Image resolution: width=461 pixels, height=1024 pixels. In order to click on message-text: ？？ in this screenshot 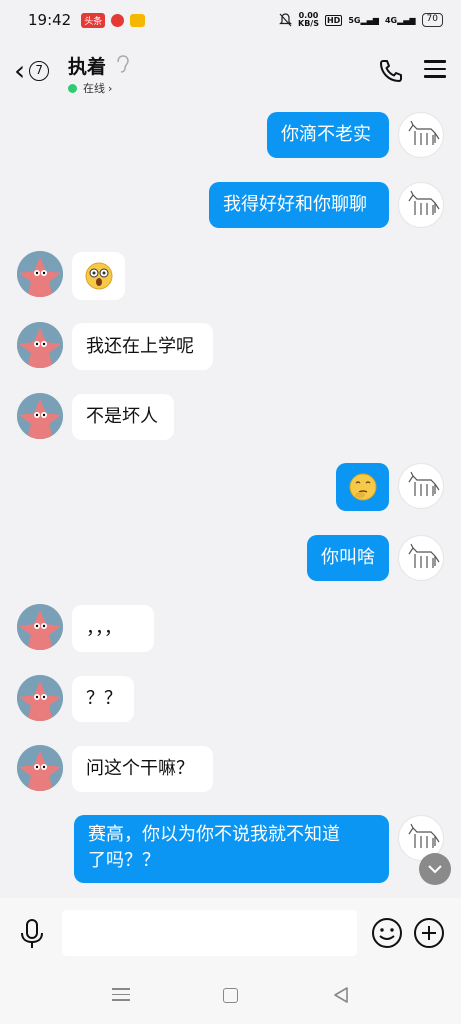, I will do `click(104, 698)`.